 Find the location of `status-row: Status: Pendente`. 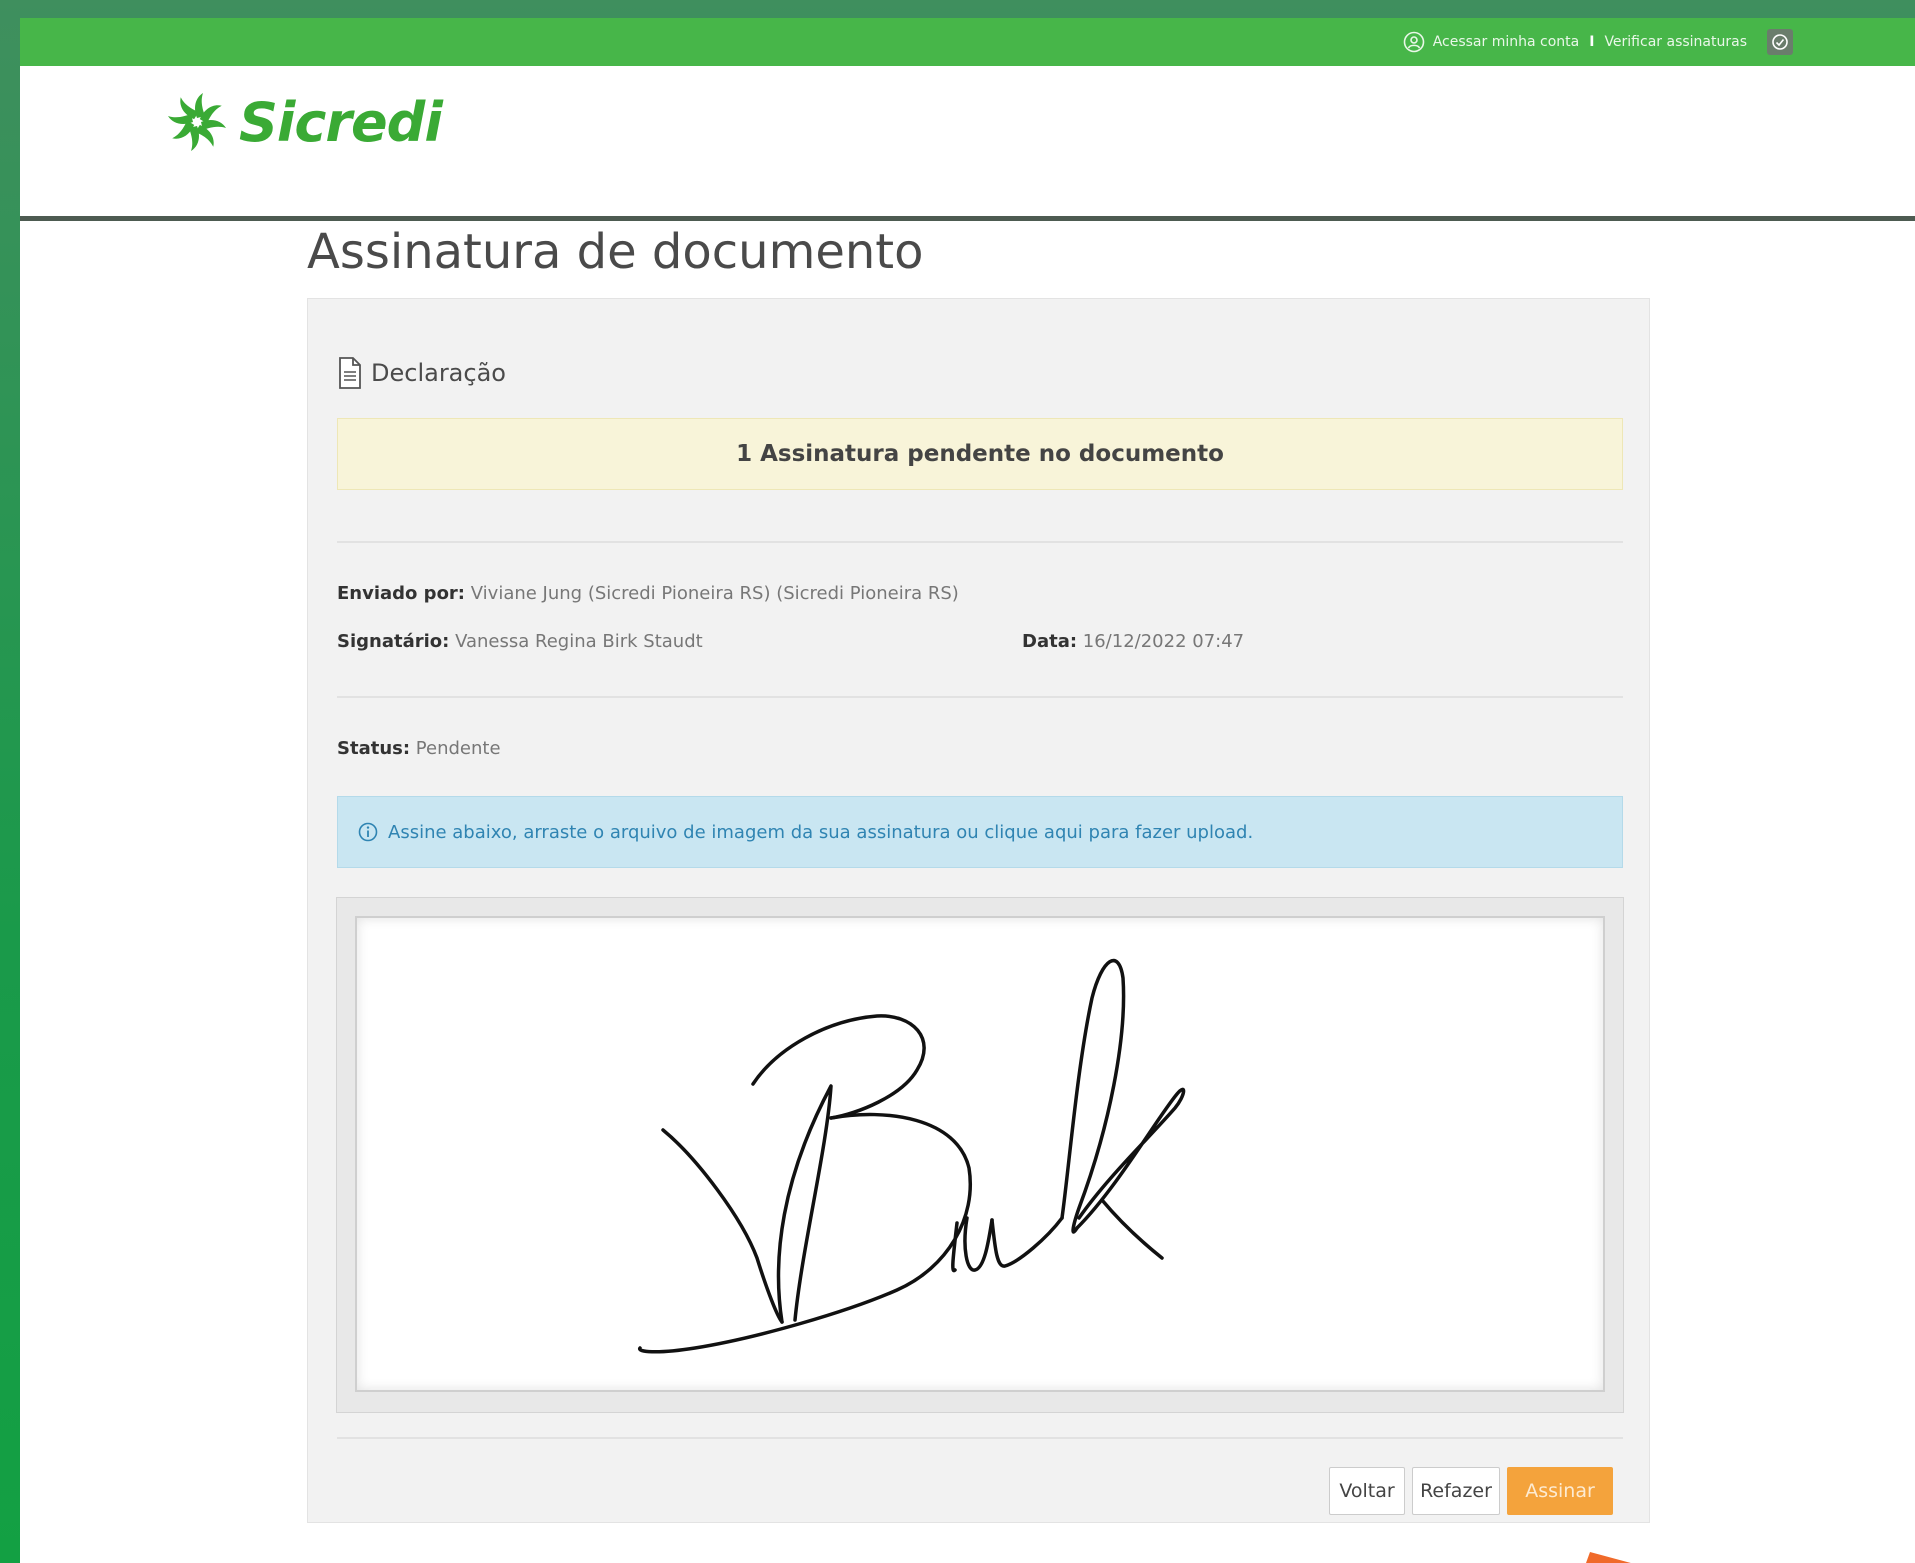

status-row: Status: Pendente is located at coordinates (419, 748).